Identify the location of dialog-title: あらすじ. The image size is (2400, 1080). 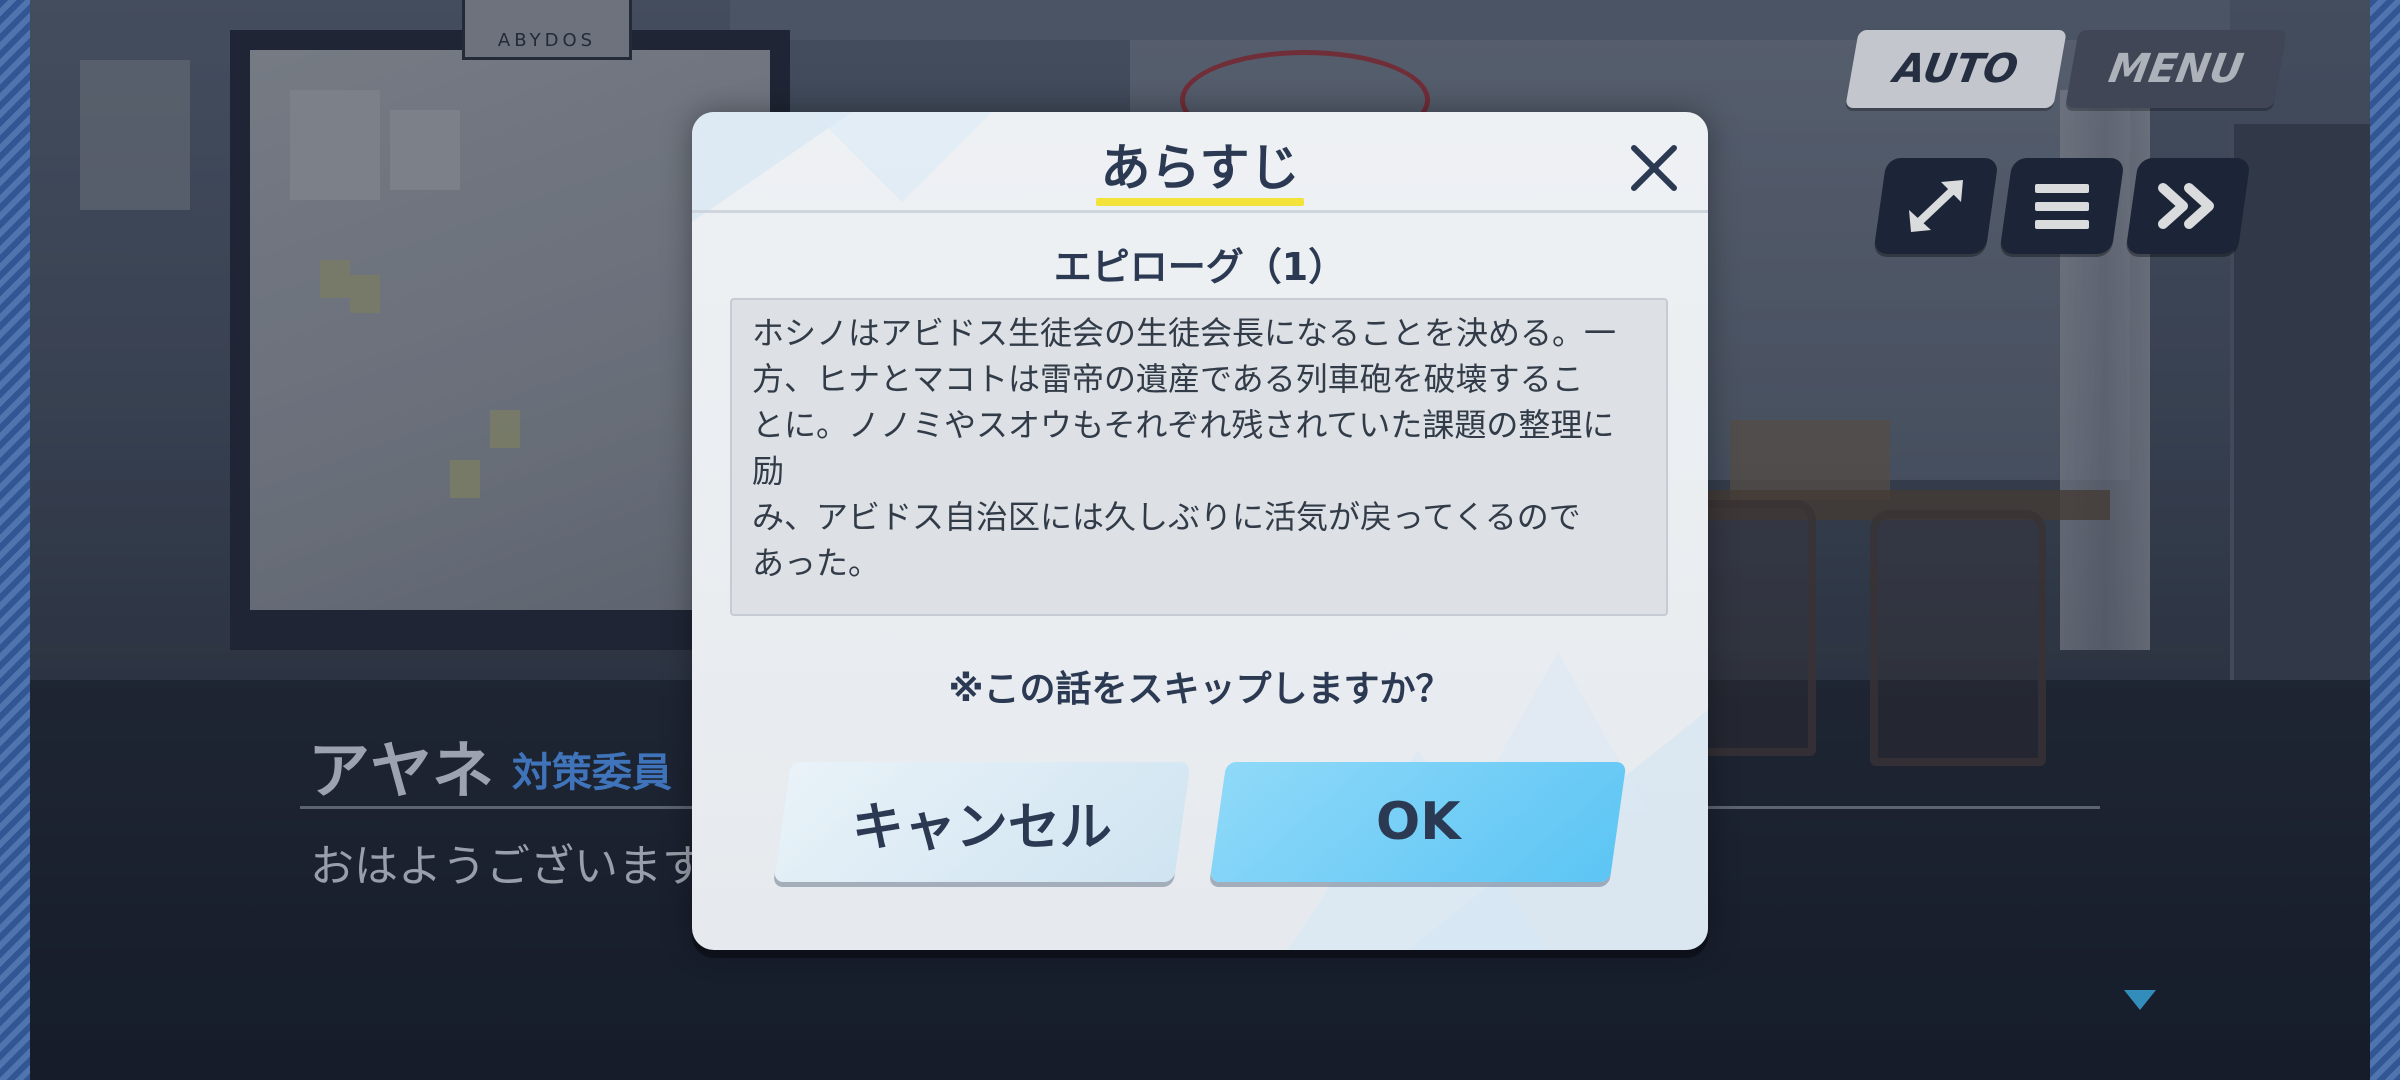
(1200, 168).